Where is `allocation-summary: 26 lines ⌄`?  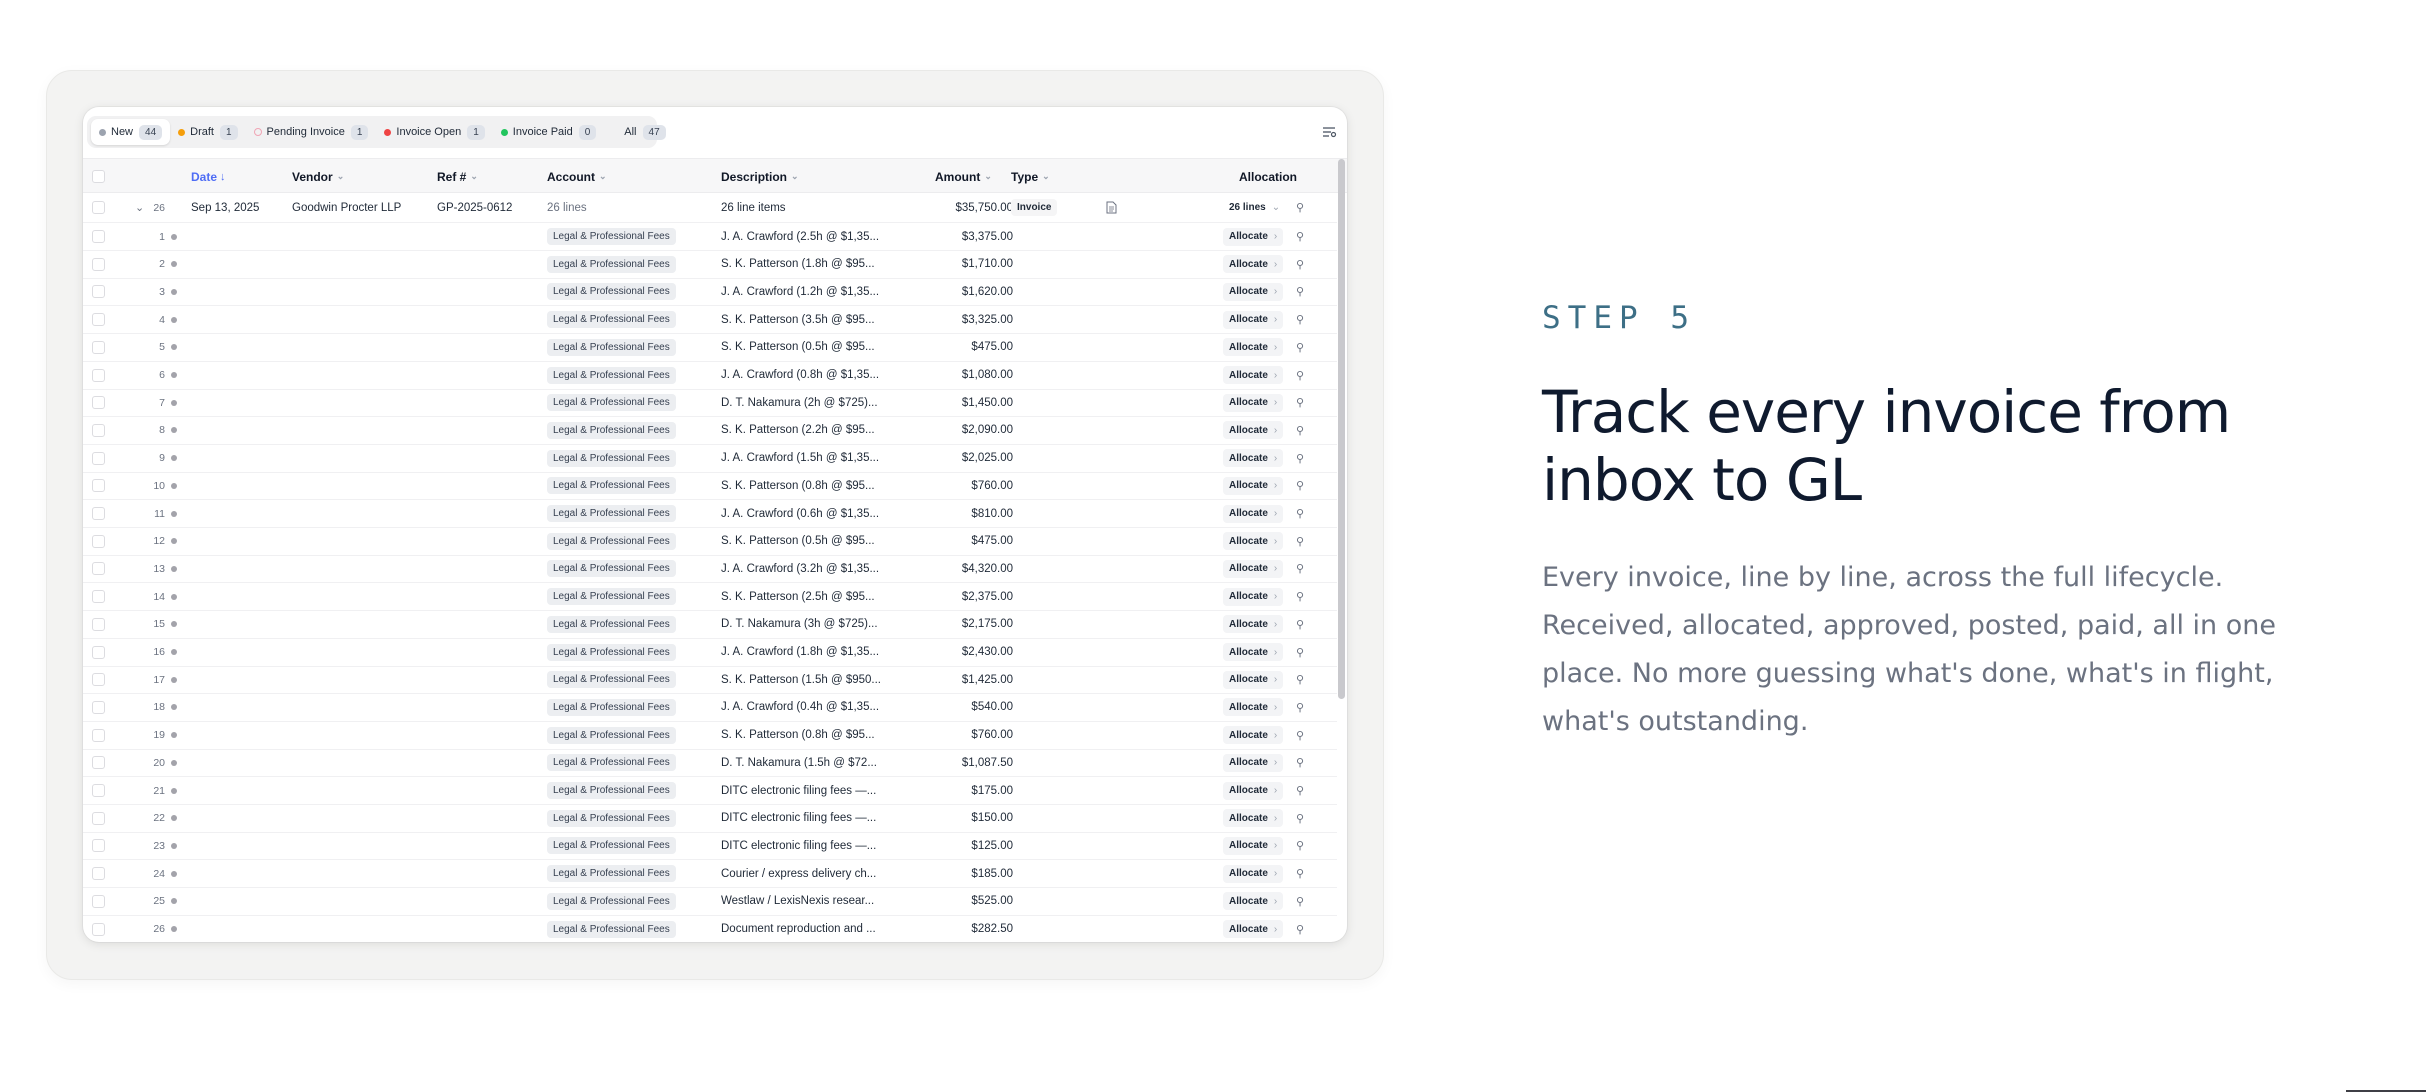
allocation-summary: 26 lines ⌄ is located at coordinates (1254, 208).